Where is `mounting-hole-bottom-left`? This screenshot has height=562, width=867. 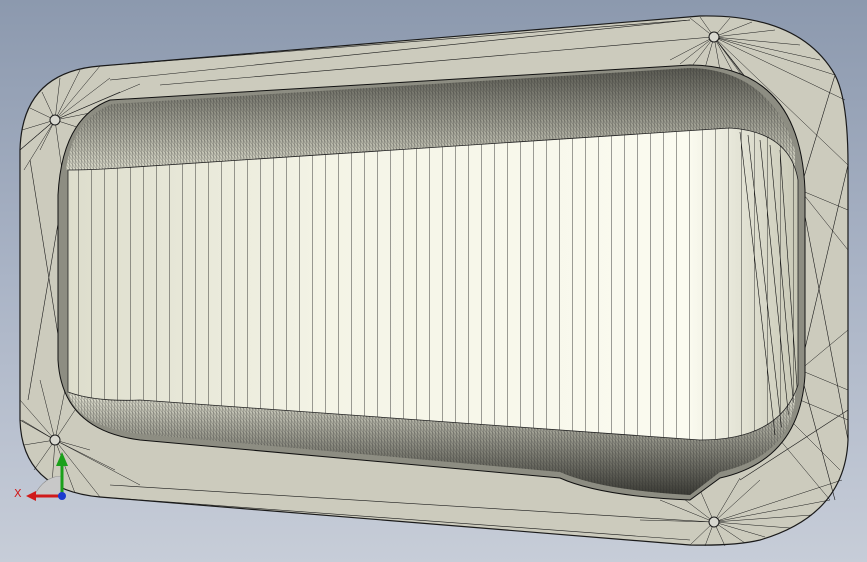
mounting-hole-bottom-left is located at coordinates (55, 440).